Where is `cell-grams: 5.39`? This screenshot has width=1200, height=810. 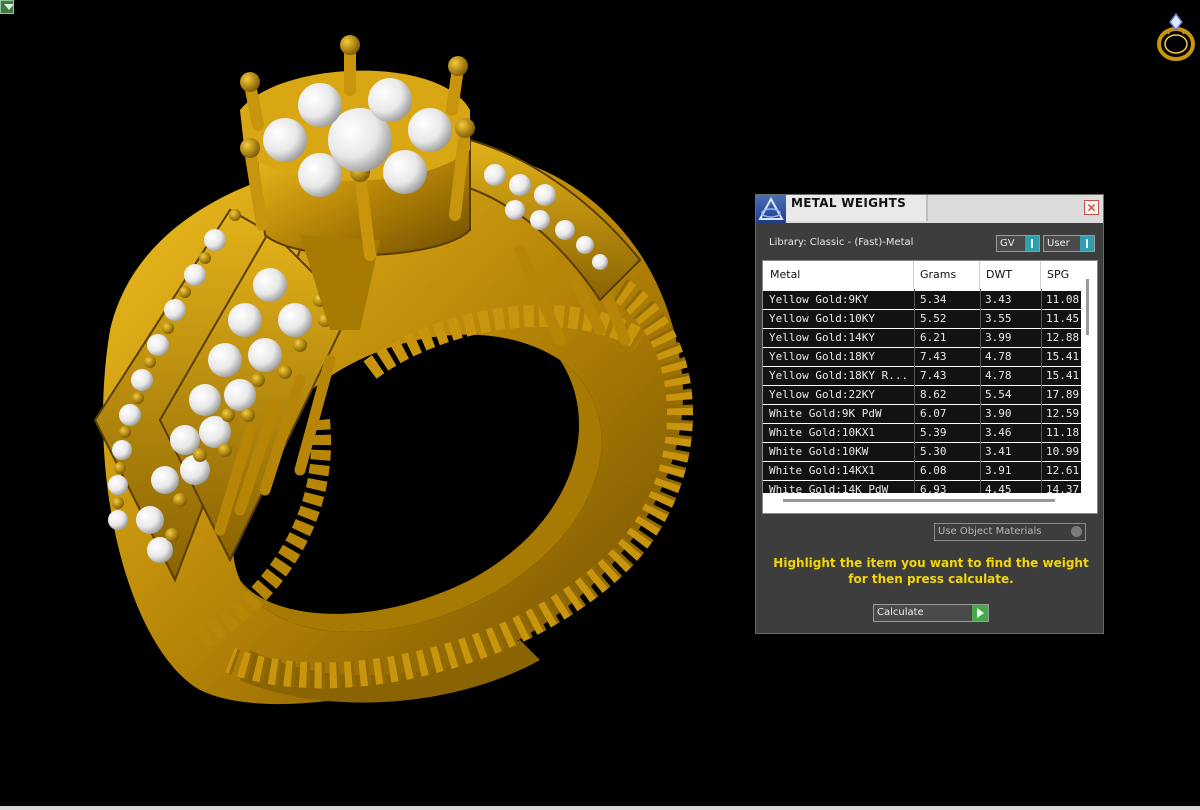
cell-grams: 5.39 is located at coordinates (933, 432).